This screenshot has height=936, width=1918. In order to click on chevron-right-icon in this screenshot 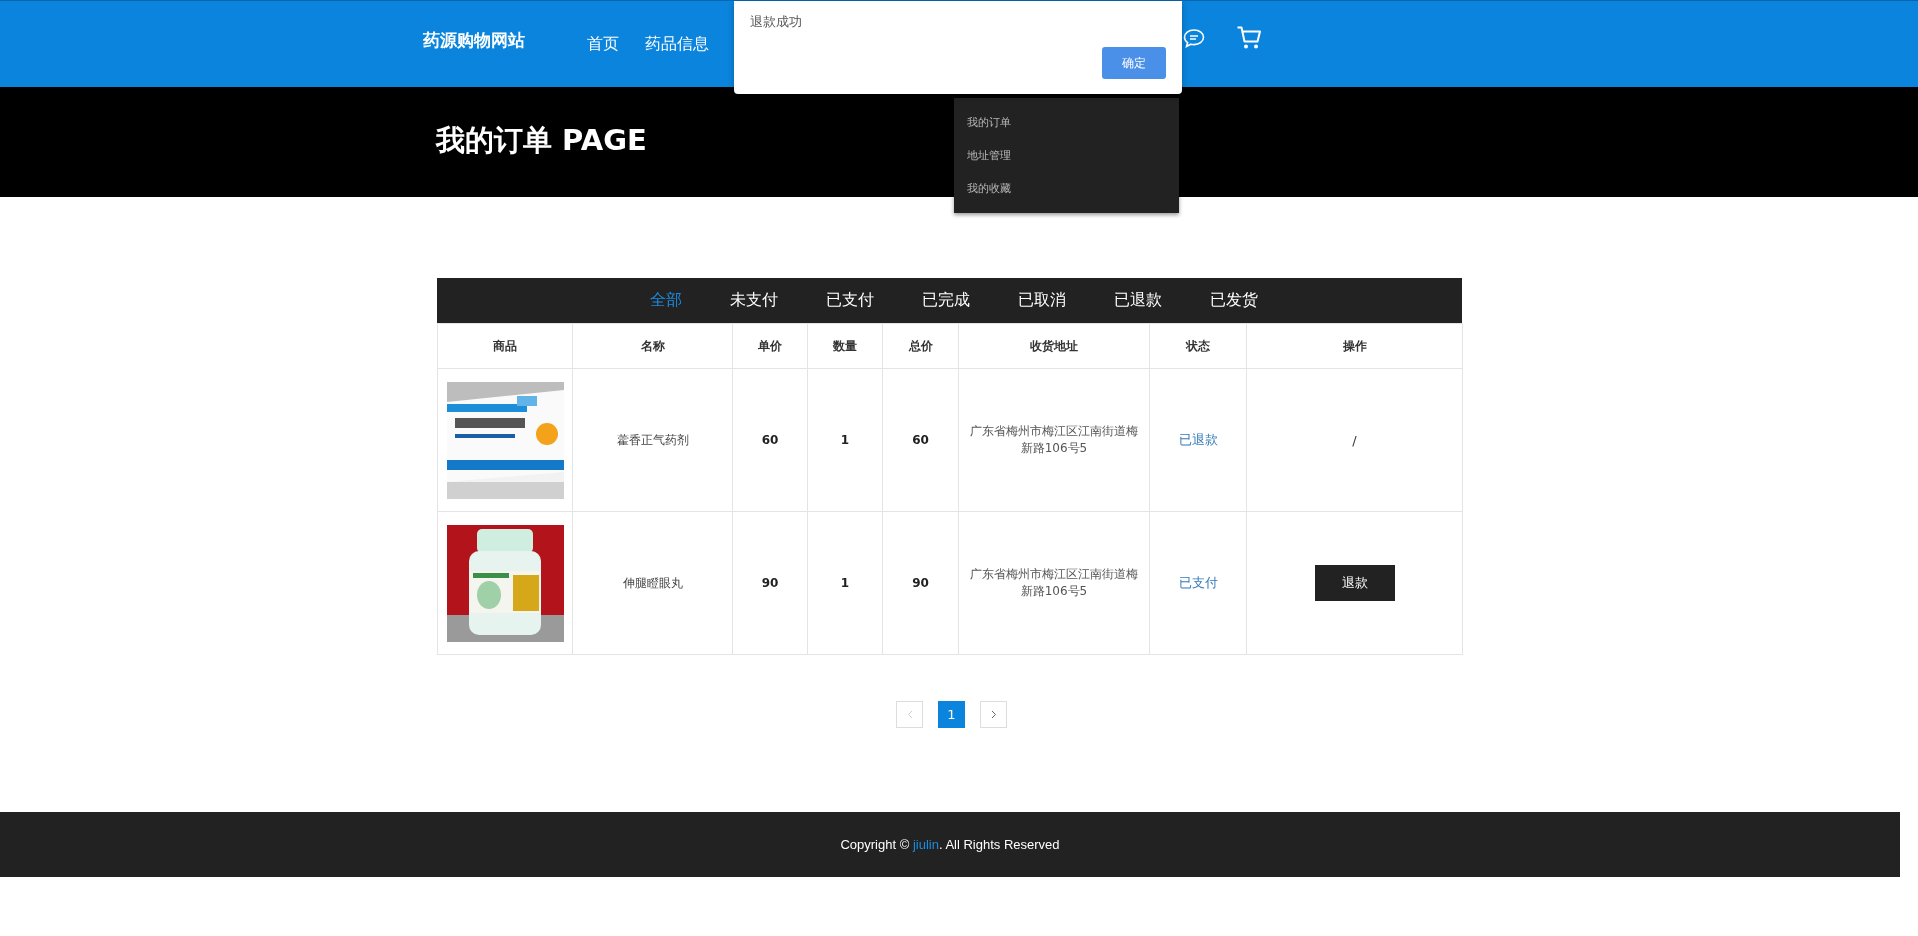, I will do `click(993, 714)`.